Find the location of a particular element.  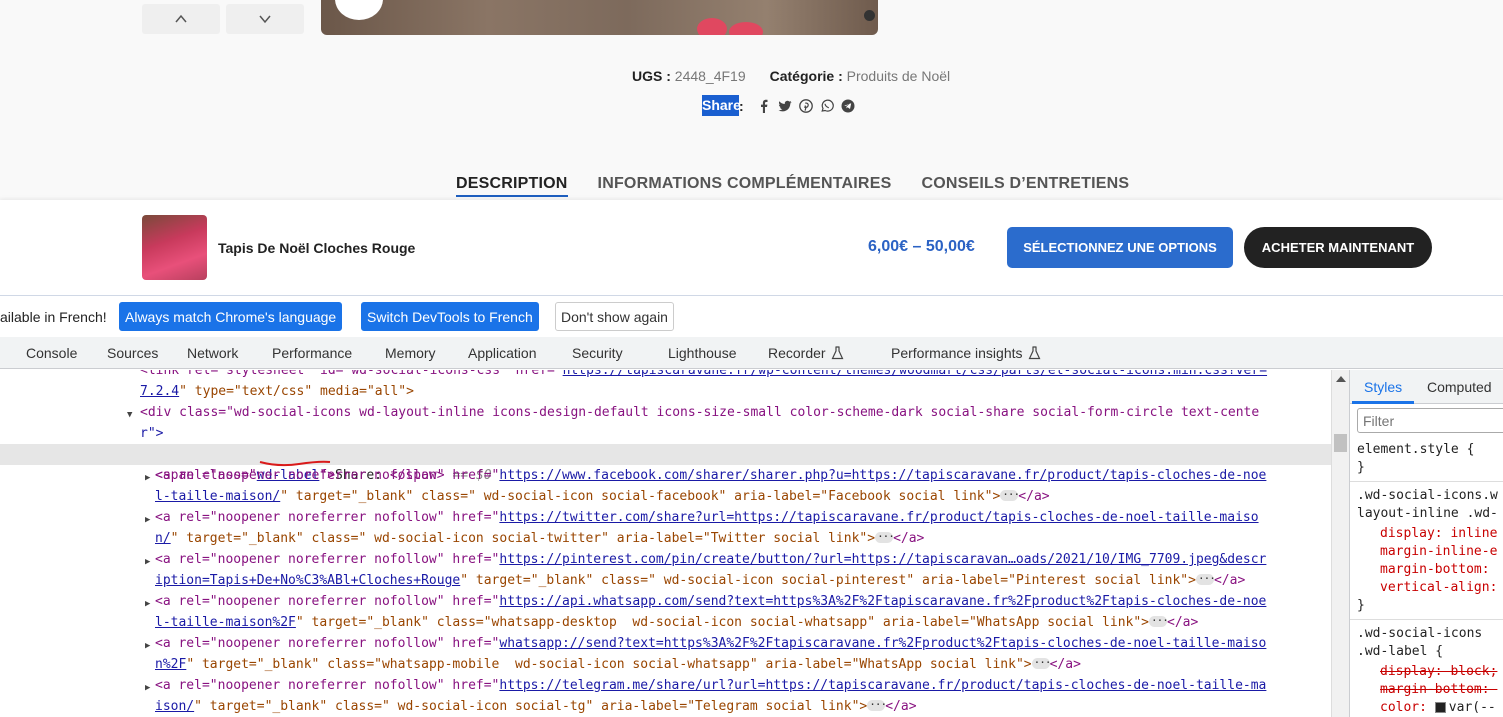

css-prop-color: color: var(-- is located at coordinates (1438, 708).